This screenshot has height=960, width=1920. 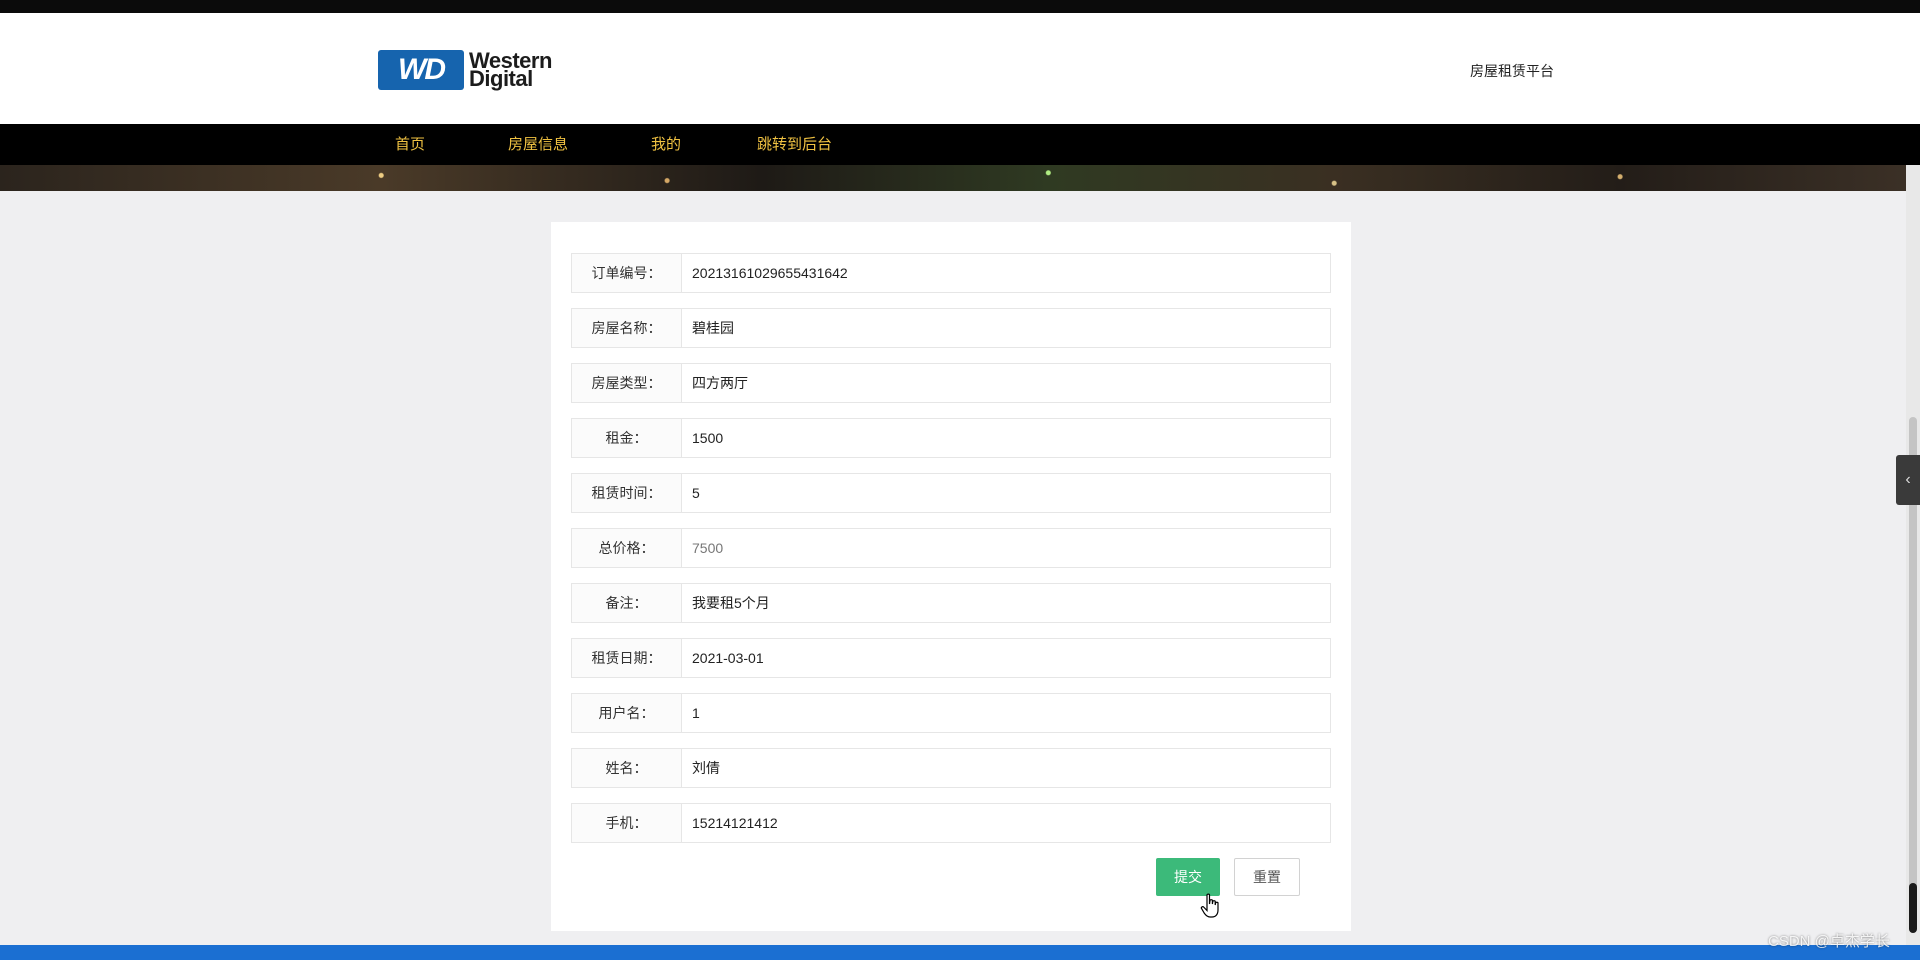 I want to click on lease-time-label: 租赁时间：, so click(x=626, y=493).